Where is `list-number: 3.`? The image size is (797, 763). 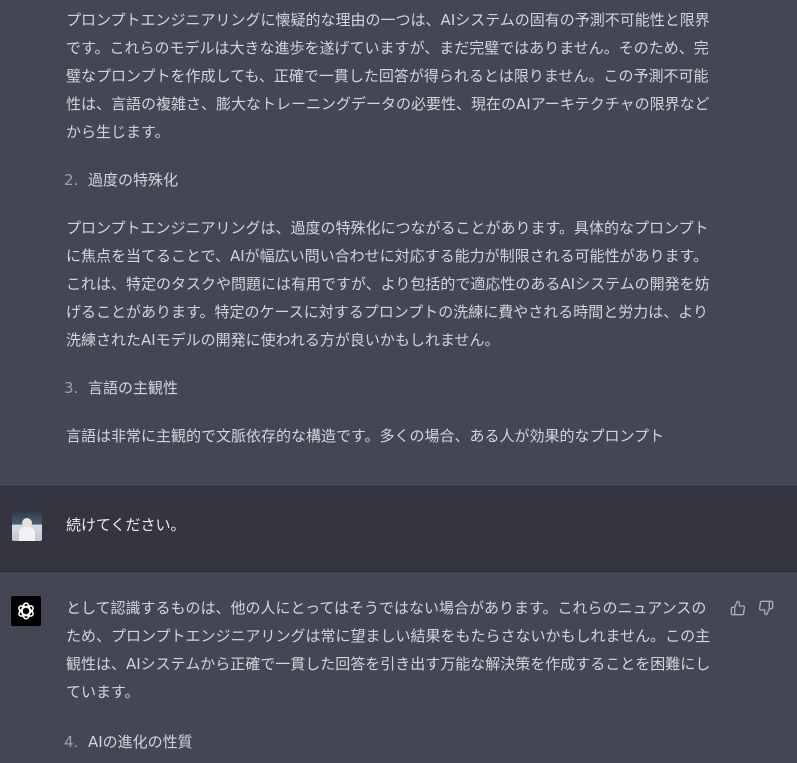 list-number: 3. is located at coordinates (71, 388).